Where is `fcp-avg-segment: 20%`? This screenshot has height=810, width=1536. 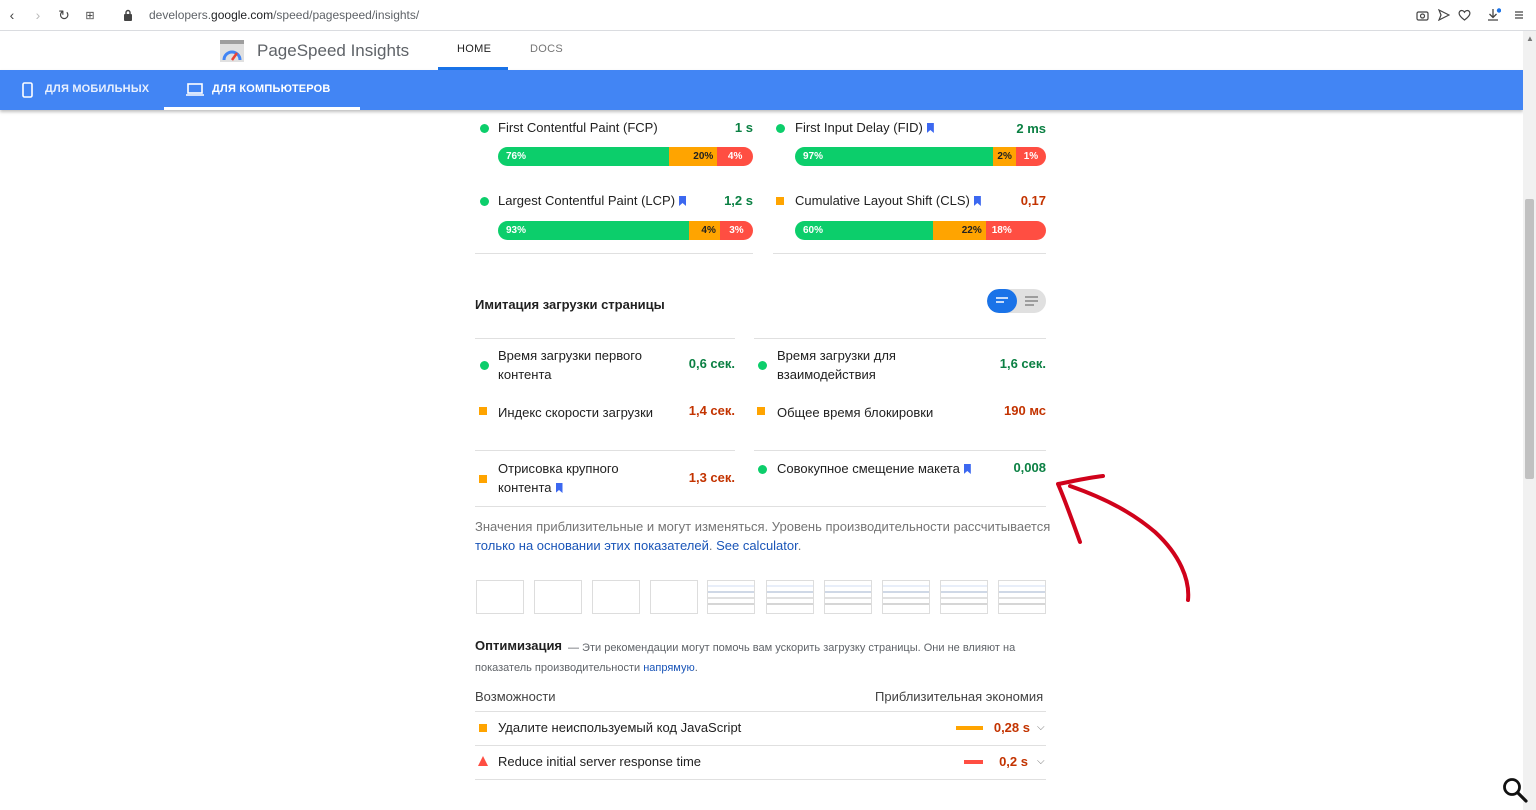
fcp-avg-segment: 20% is located at coordinates (693, 156).